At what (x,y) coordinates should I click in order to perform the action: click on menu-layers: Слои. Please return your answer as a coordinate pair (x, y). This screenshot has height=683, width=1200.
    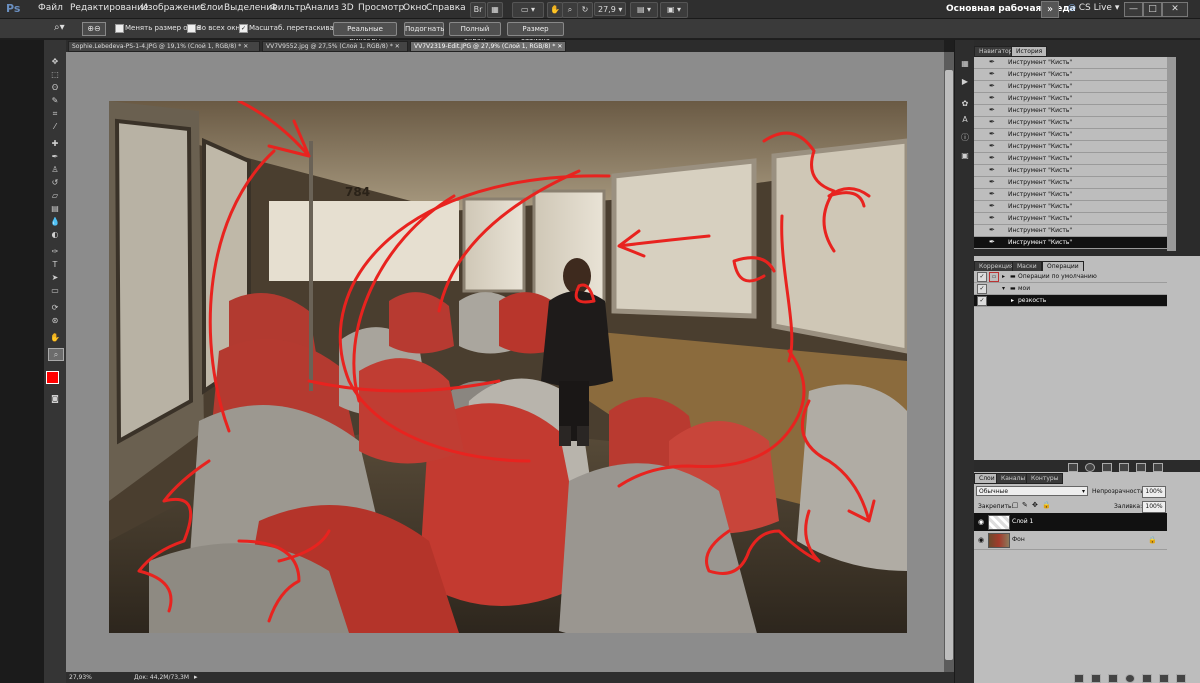
    Looking at the image, I should click on (211, 8).